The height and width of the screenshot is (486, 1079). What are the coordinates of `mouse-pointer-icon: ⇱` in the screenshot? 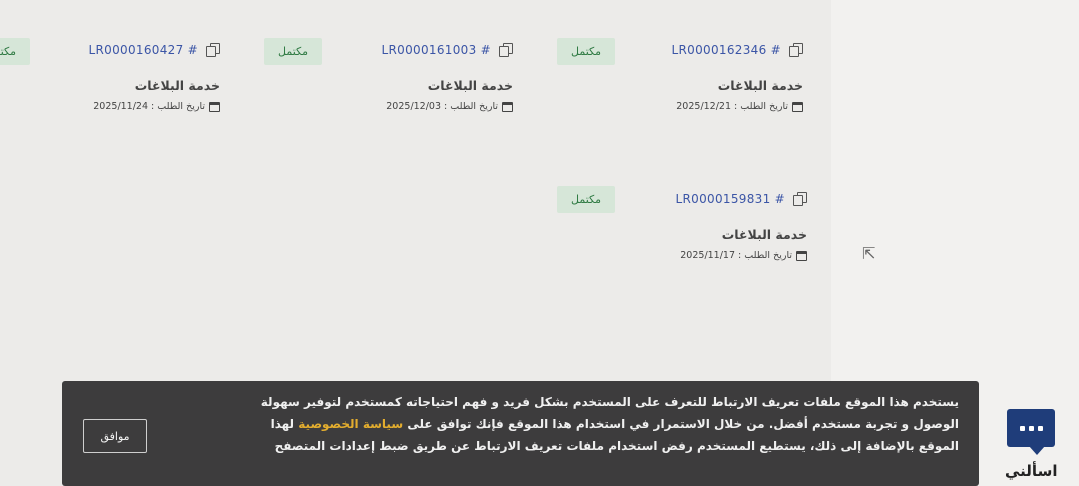 It's located at (869, 253).